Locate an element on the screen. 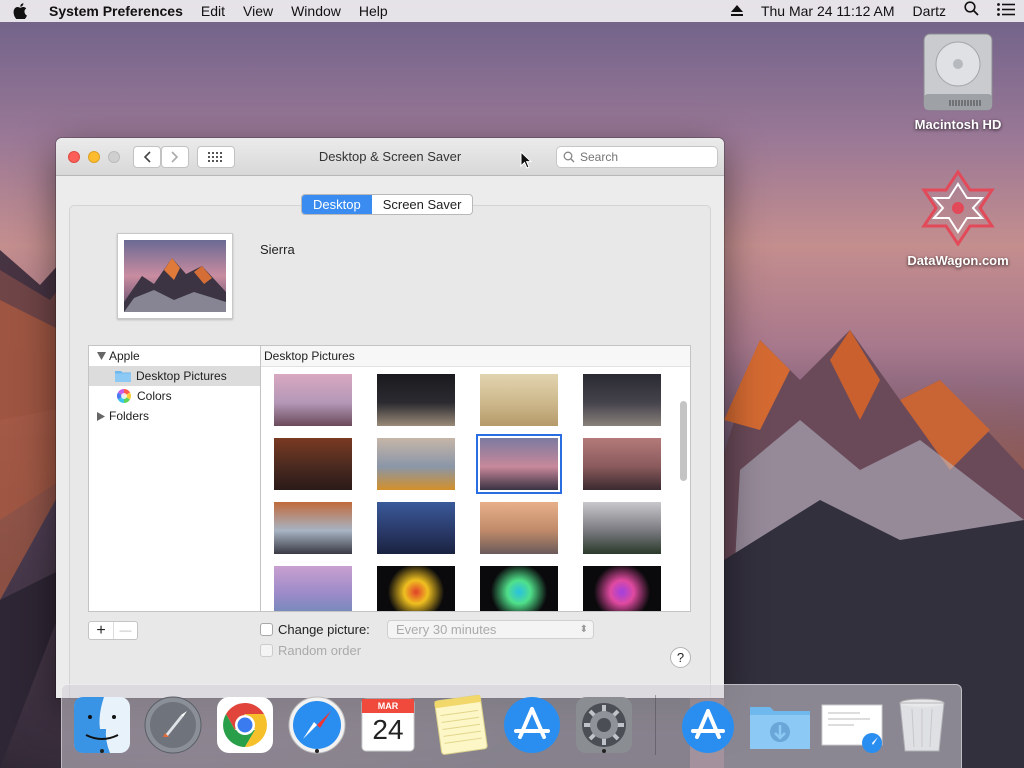 The width and height of the screenshot is (1024, 768). interval-value: Every 30 minutes is located at coordinates (446, 629).